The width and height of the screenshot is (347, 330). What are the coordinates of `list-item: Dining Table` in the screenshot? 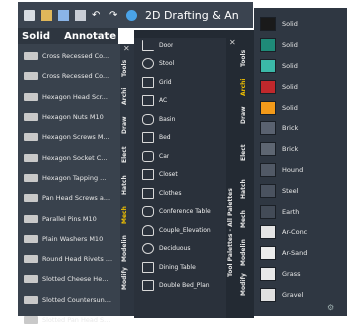 It's located at (183, 267).